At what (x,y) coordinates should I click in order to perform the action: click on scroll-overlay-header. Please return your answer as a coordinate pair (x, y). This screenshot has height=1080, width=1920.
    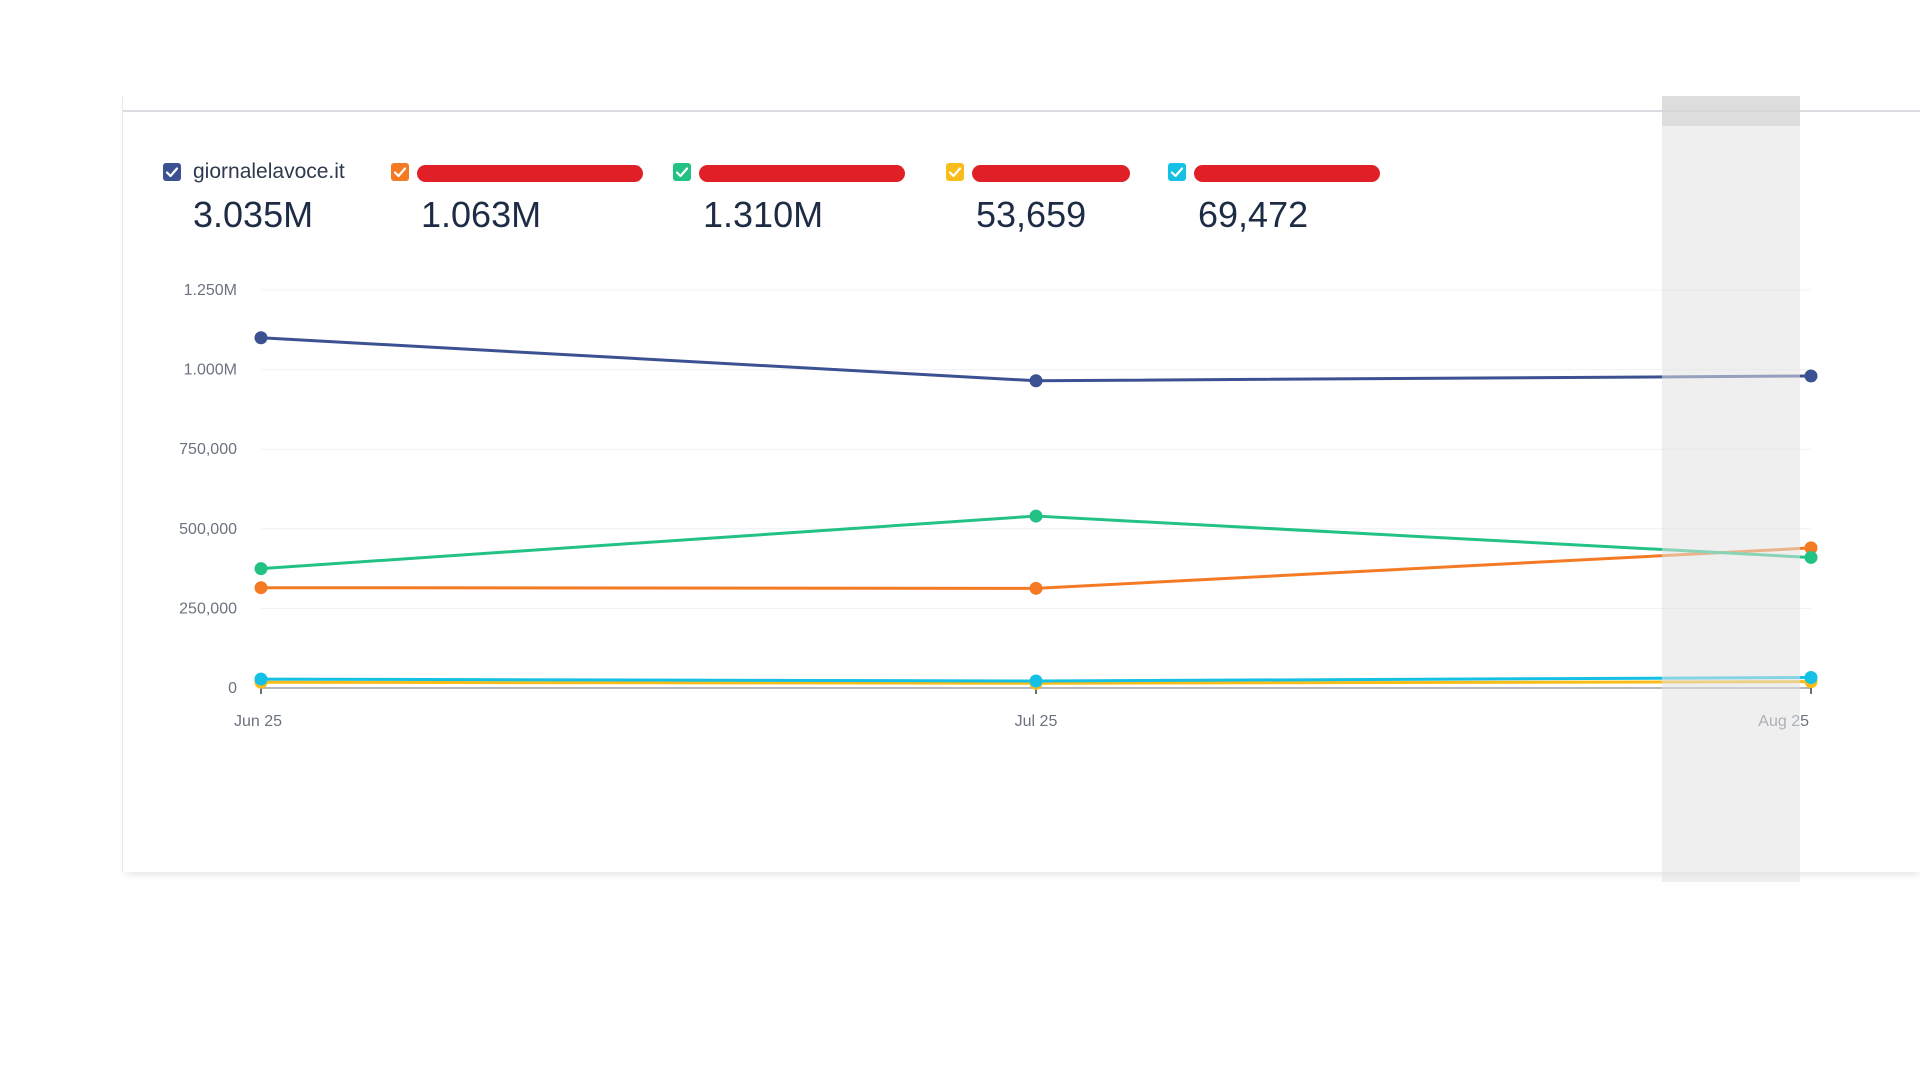
    Looking at the image, I should click on (1731, 111).